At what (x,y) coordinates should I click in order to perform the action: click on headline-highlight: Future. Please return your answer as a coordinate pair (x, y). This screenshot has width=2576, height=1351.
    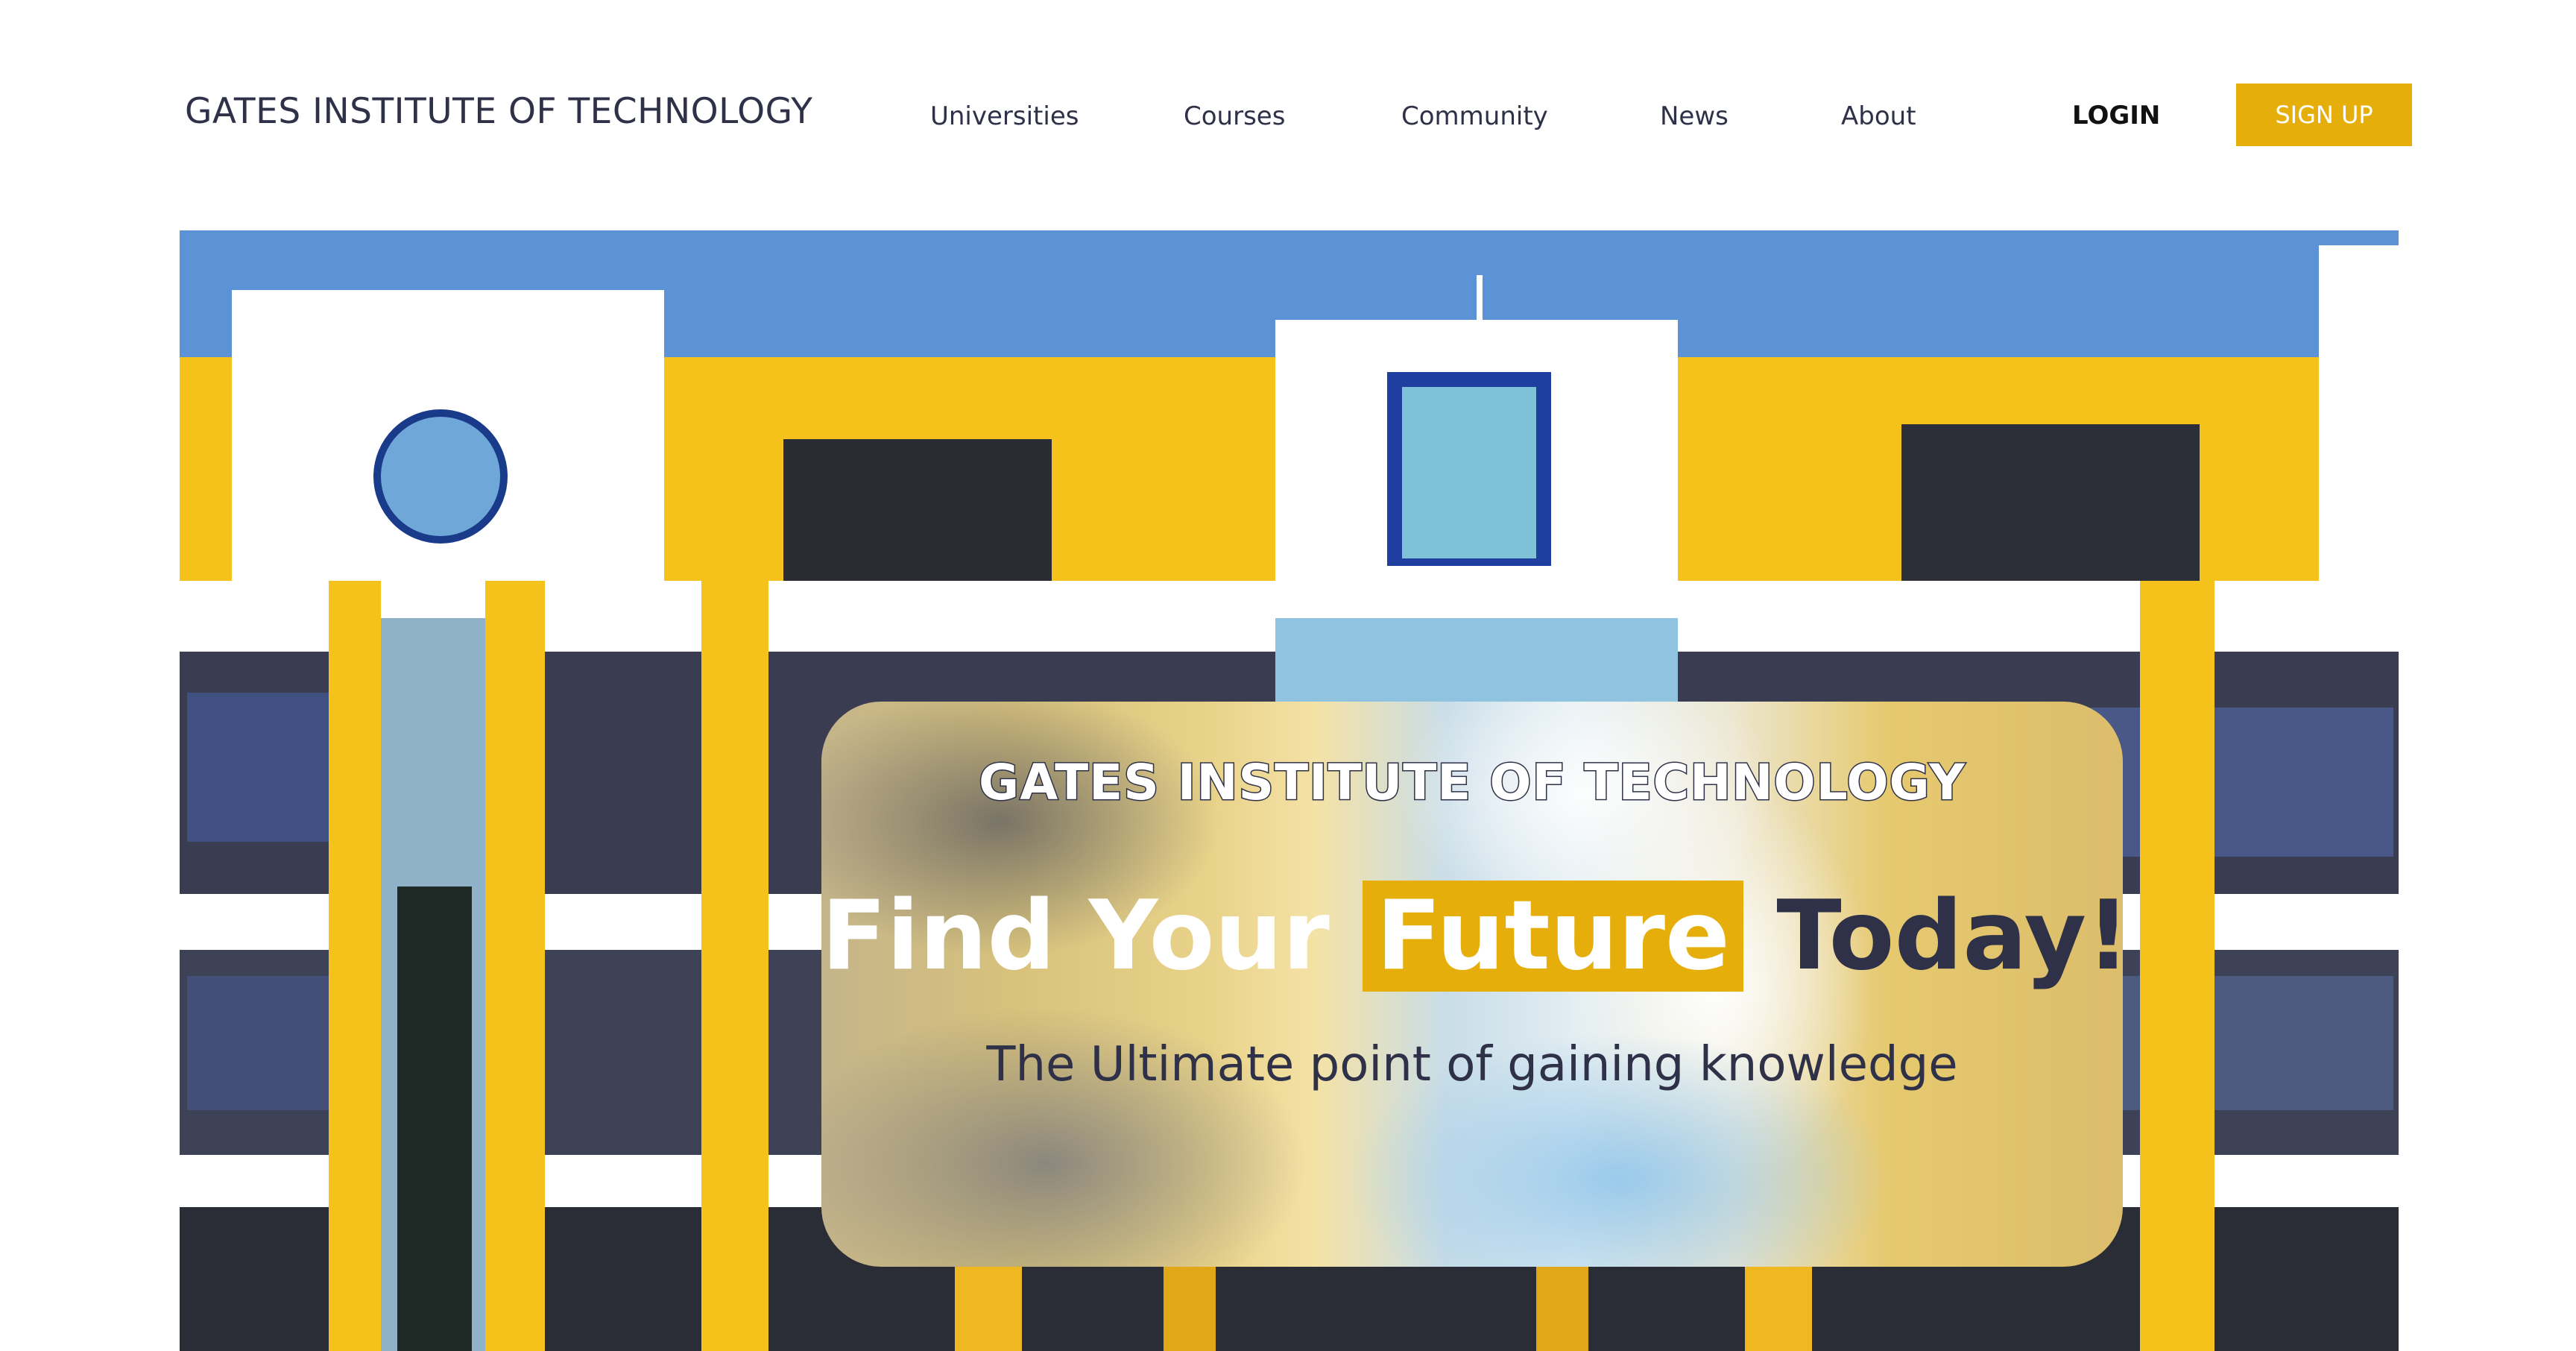
    Looking at the image, I should click on (1553, 936).